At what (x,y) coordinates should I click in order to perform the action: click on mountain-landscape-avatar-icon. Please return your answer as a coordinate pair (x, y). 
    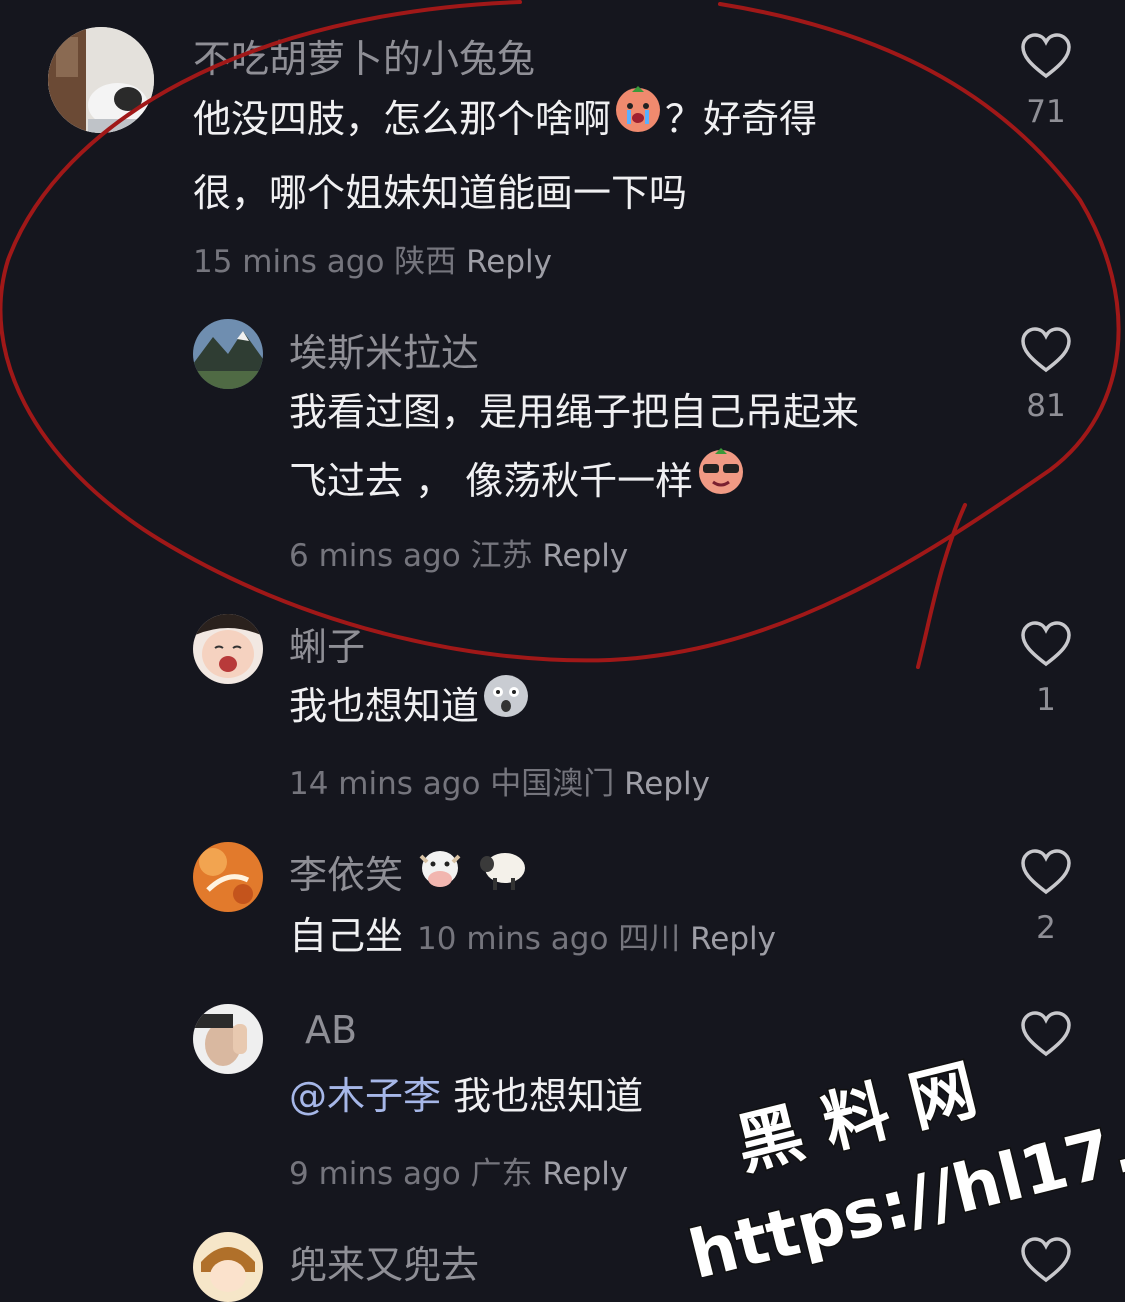
    Looking at the image, I should click on (228, 354).